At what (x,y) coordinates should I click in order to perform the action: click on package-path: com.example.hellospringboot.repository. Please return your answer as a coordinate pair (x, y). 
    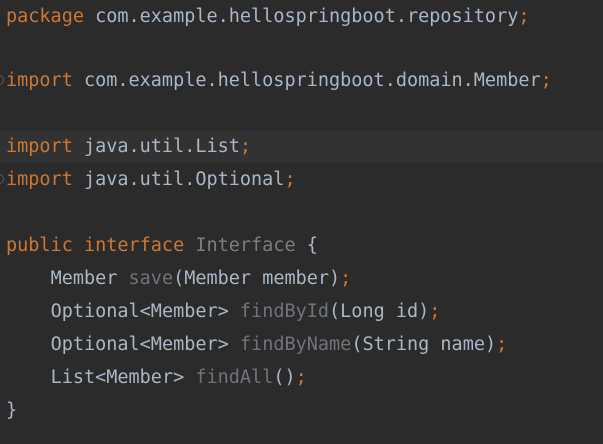
    Looking at the image, I should click on (301, 16).